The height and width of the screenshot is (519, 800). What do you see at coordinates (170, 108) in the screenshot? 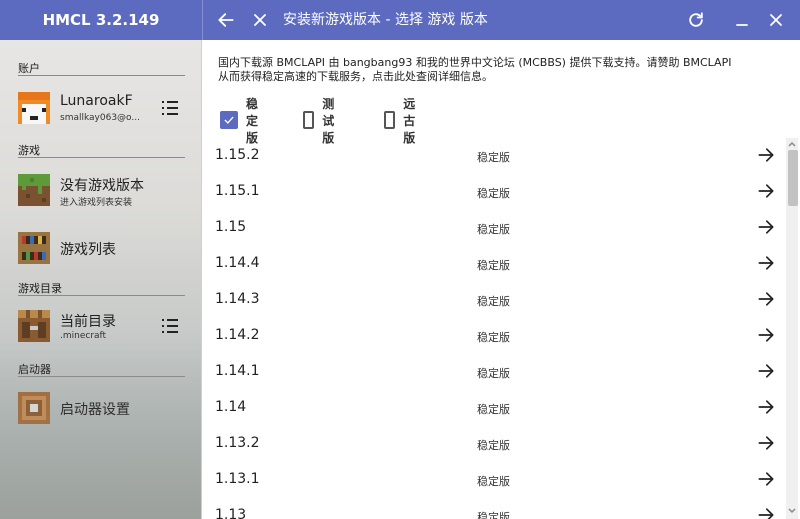
I see `account-menu-icon` at bounding box center [170, 108].